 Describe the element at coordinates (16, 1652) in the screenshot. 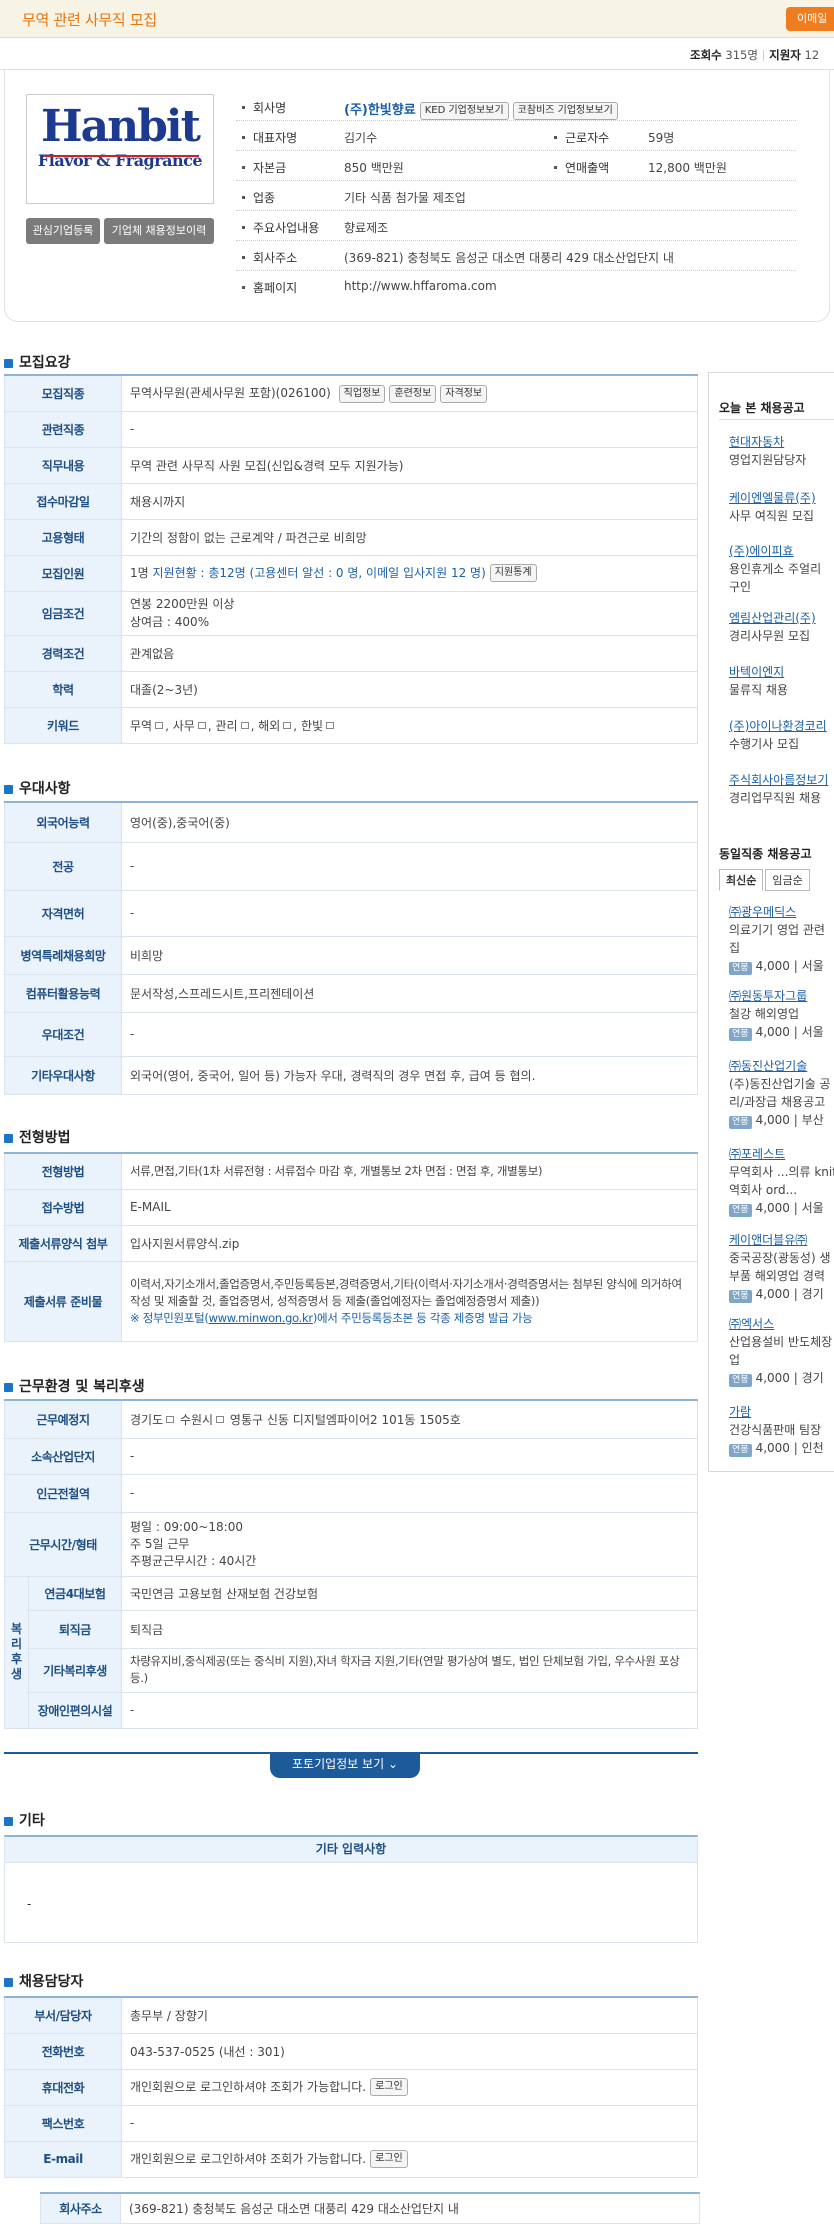

I see `welfare-group-label: 복리후생` at that location.